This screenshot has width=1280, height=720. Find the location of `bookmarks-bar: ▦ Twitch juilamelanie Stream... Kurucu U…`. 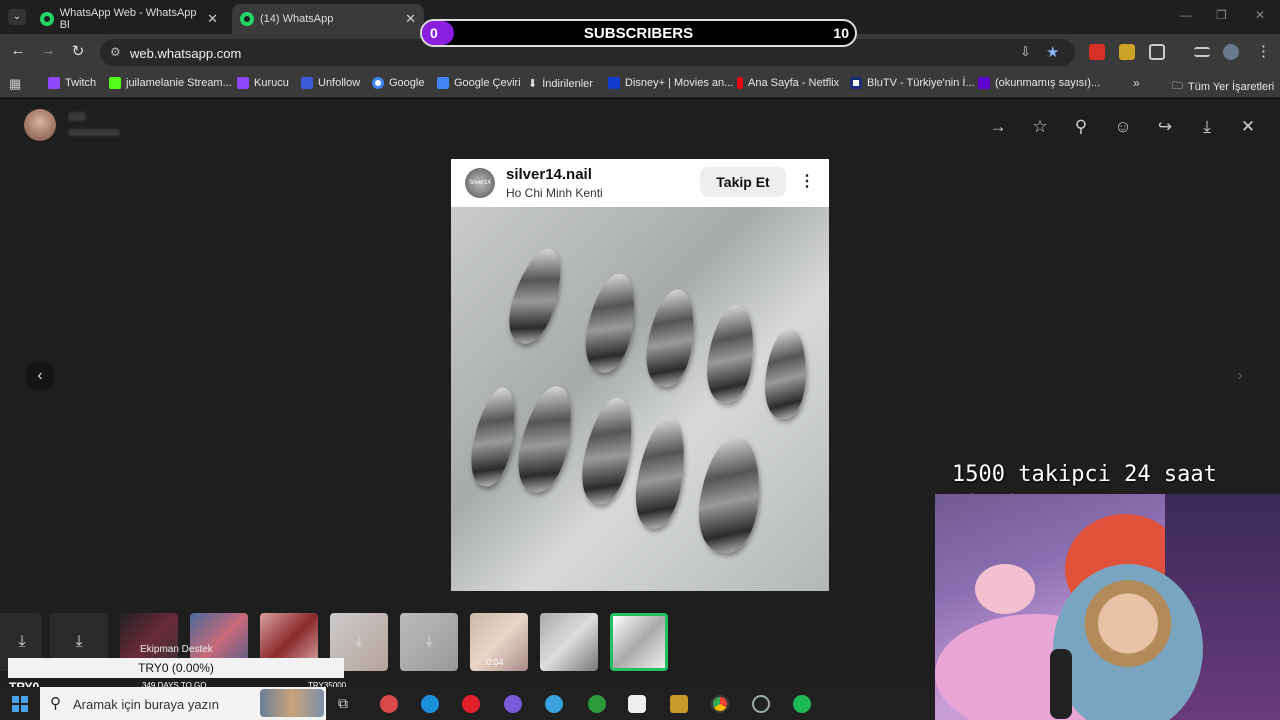

bookmarks-bar: ▦ Twitch juilamelanie Stream... Kurucu U… is located at coordinates (640, 84).